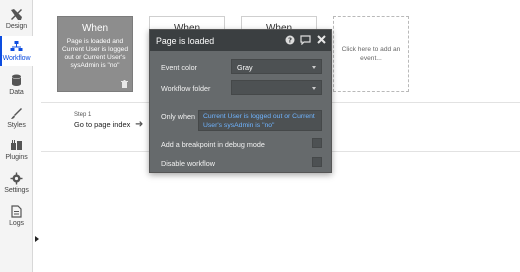  What do you see at coordinates (186, 88) in the screenshot?
I see `workflow-folder-label: Workflow folder` at bounding box center [186, 88].